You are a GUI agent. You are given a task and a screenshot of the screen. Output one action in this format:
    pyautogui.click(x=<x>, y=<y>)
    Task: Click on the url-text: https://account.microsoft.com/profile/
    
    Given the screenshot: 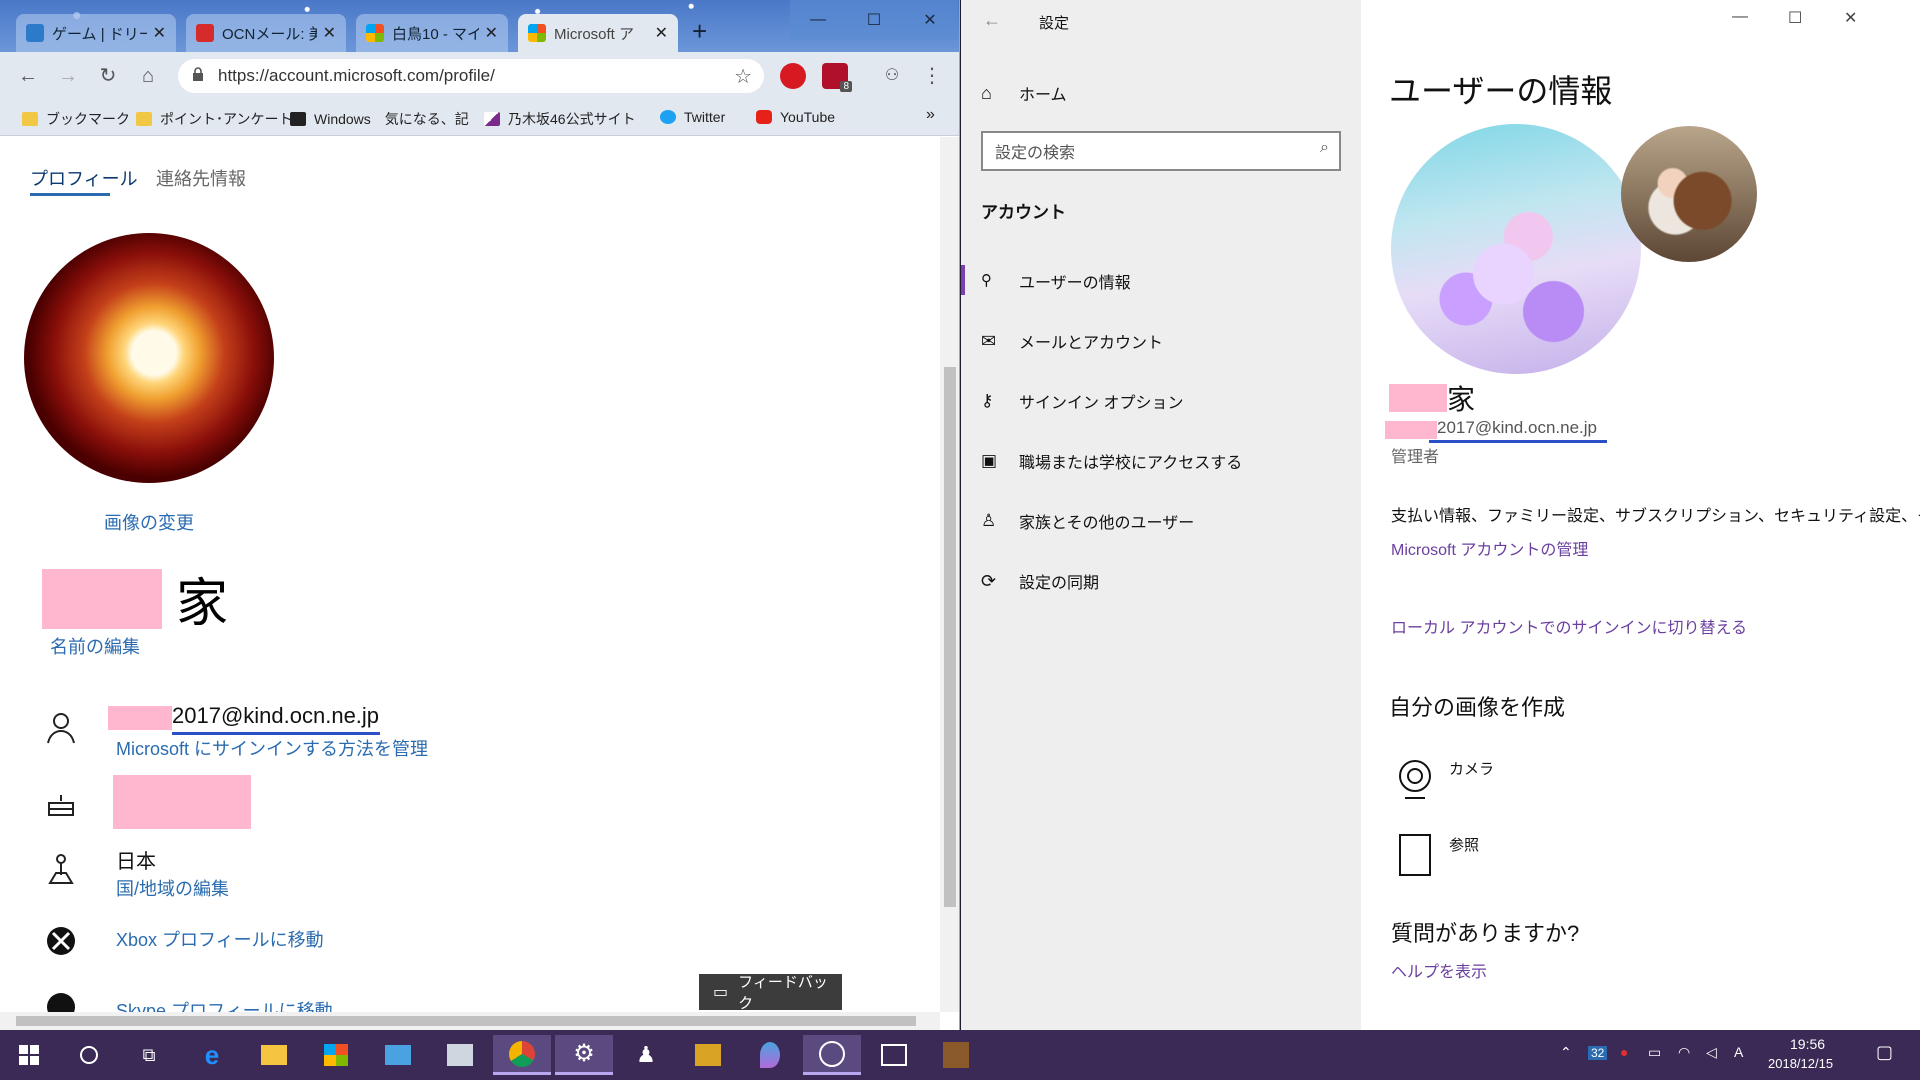 What is the action you would take?
    pyautogui.click(x=356, y=75)
    